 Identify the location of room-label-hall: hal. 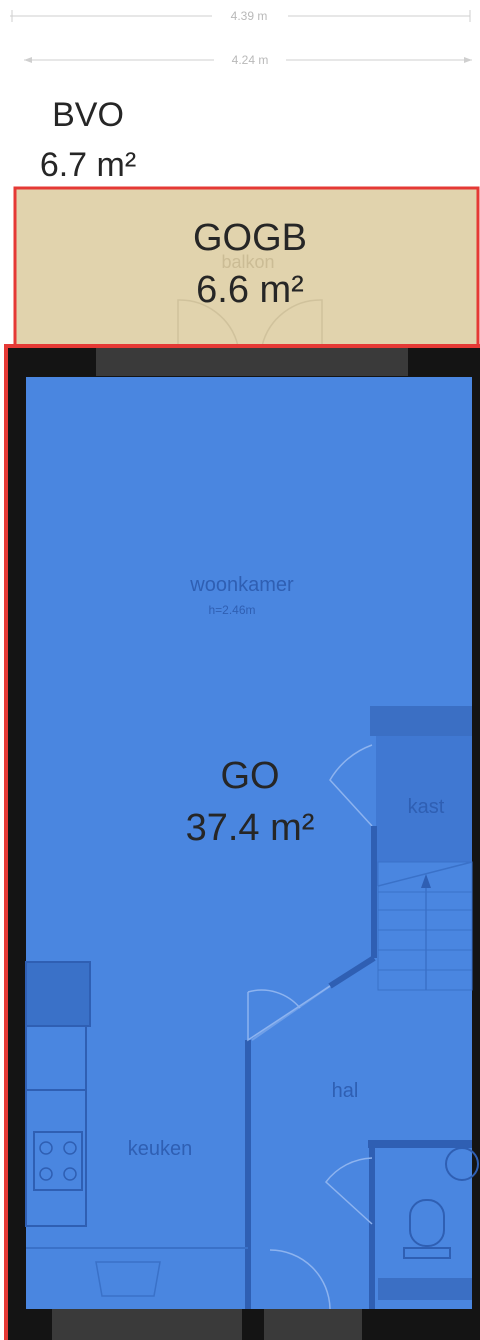
(345, 1091).